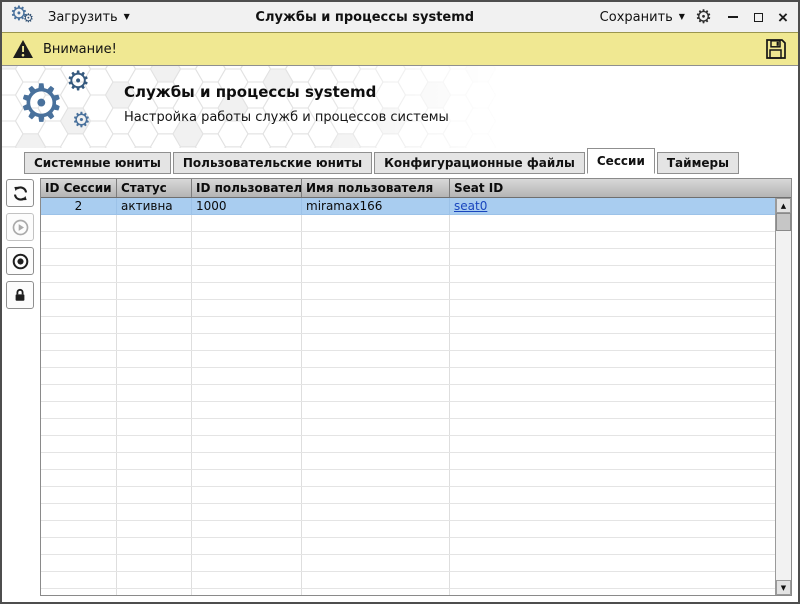 The width and height of the screenshot is (800, 604). What do you see at coordinates (89, 17) in the screenshot?
I see `load-dropdown-button: Загрузить ▼` at bounding box center [89, 17].